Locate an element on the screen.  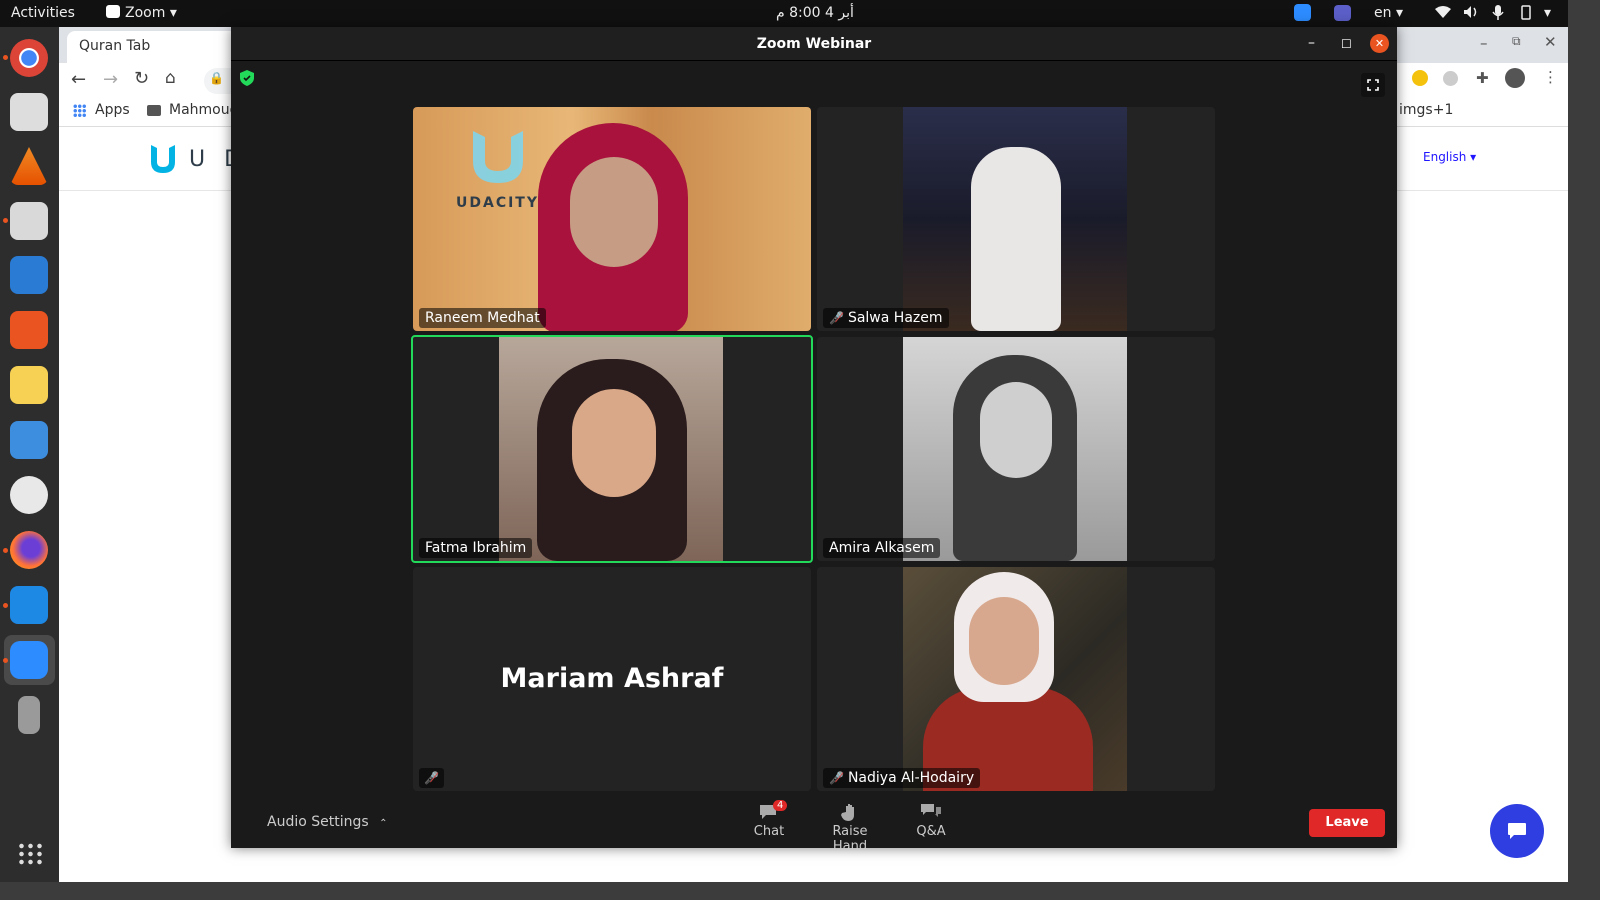
bookmark-folder: Mahmoud is located at coordinates (204, 110).